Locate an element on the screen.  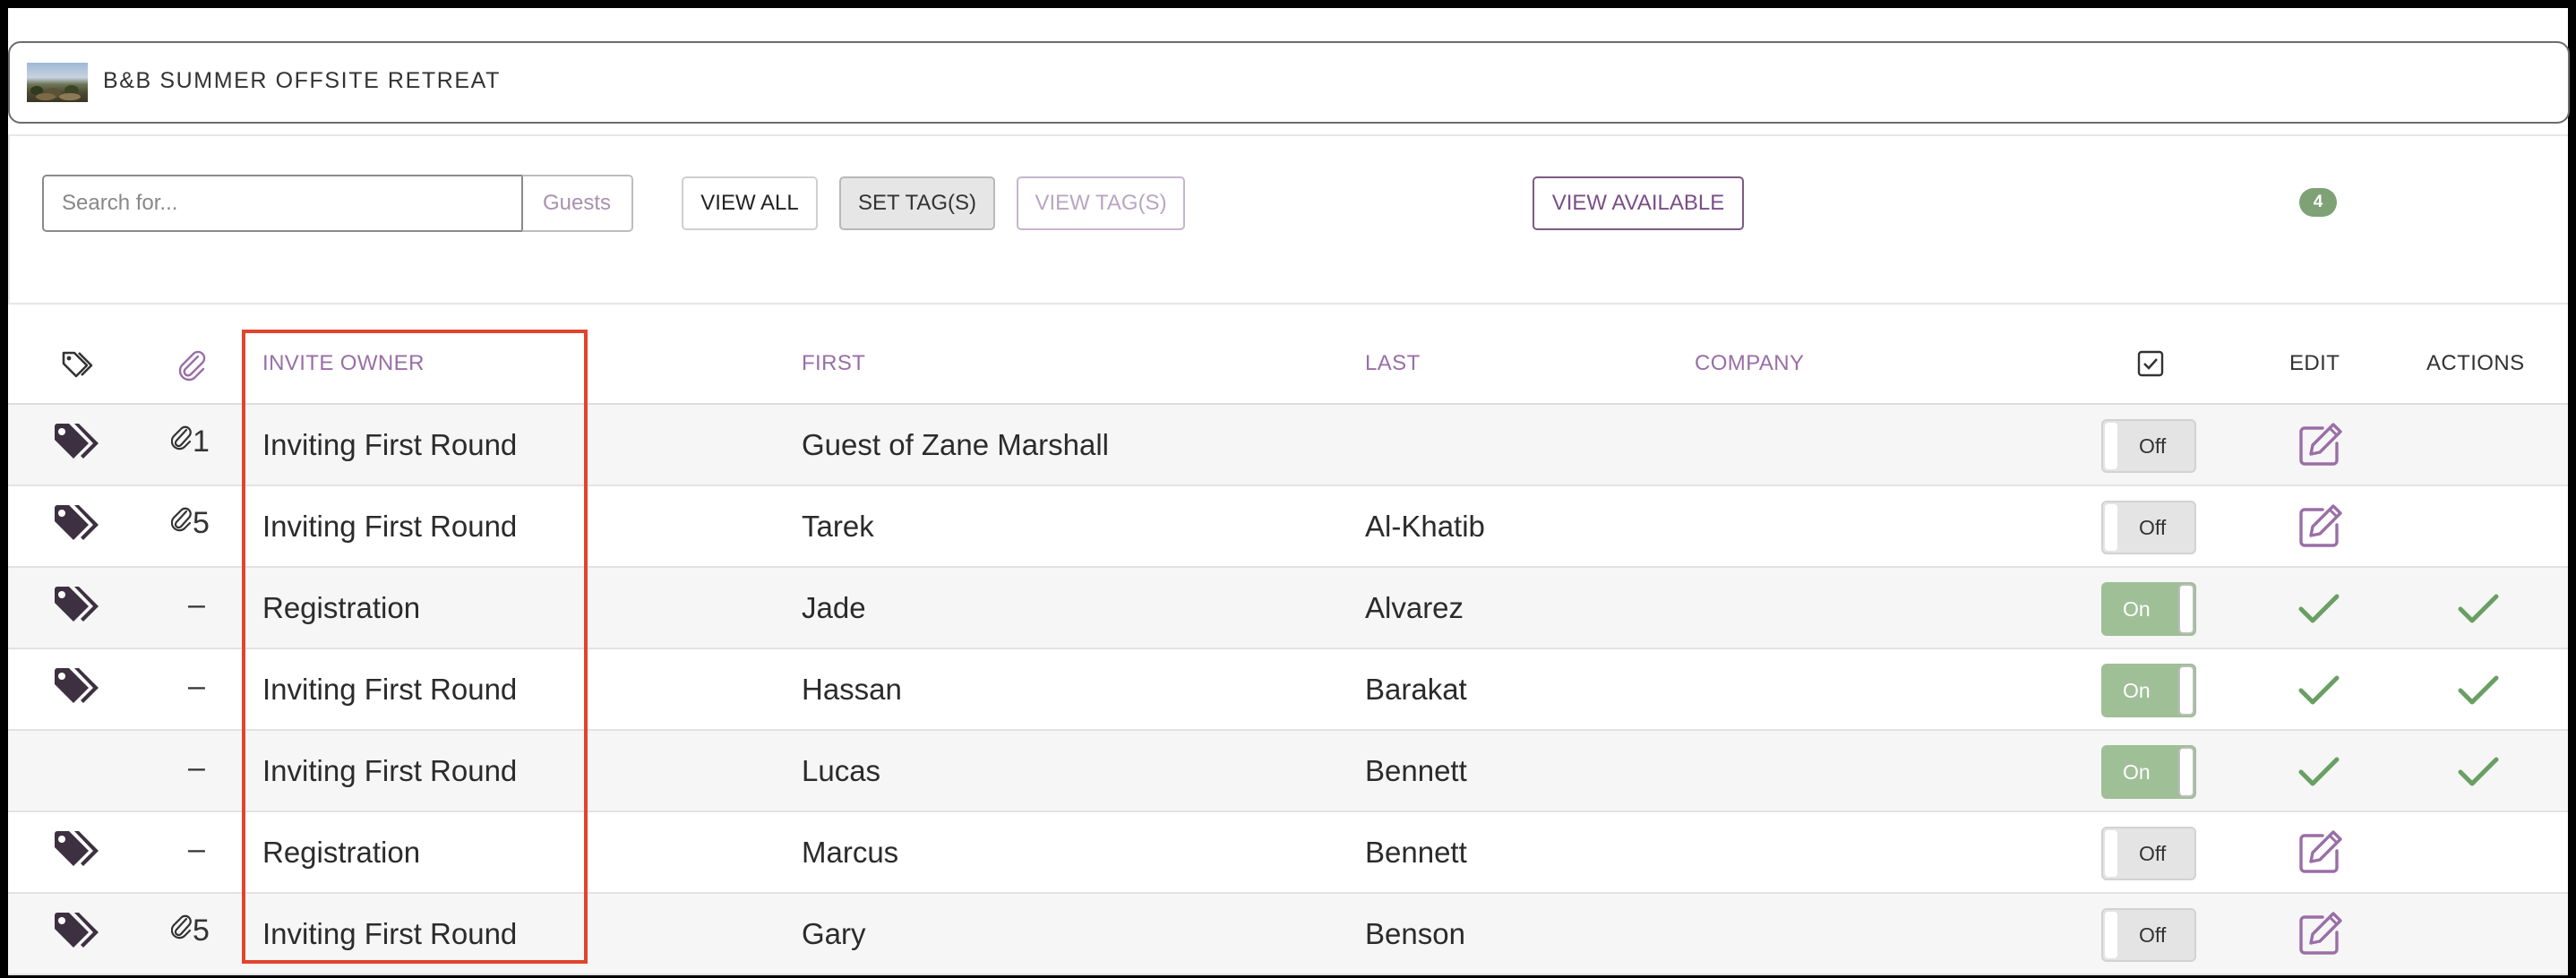
search-input is located at coordinates (282, 204).